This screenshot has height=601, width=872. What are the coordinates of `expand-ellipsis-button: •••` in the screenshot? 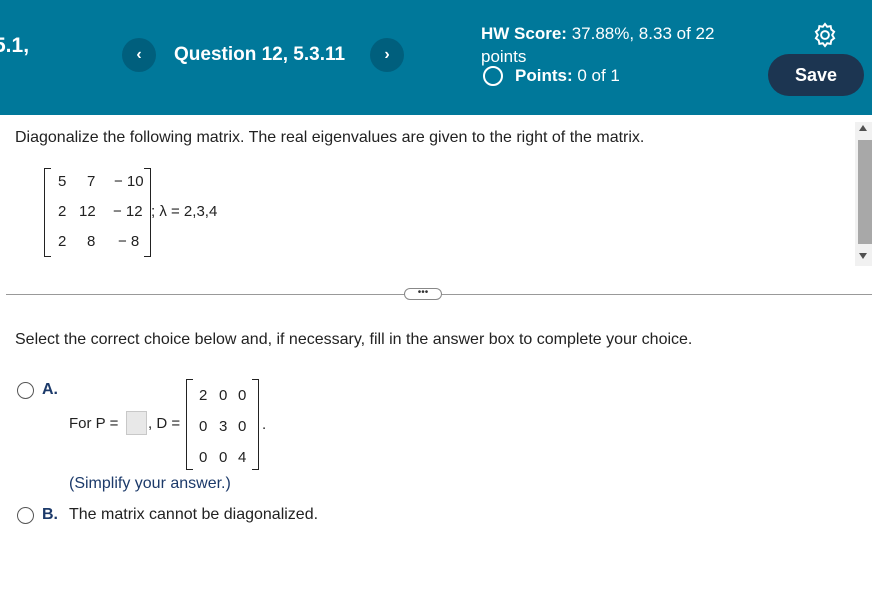 It's located at (423, 294).